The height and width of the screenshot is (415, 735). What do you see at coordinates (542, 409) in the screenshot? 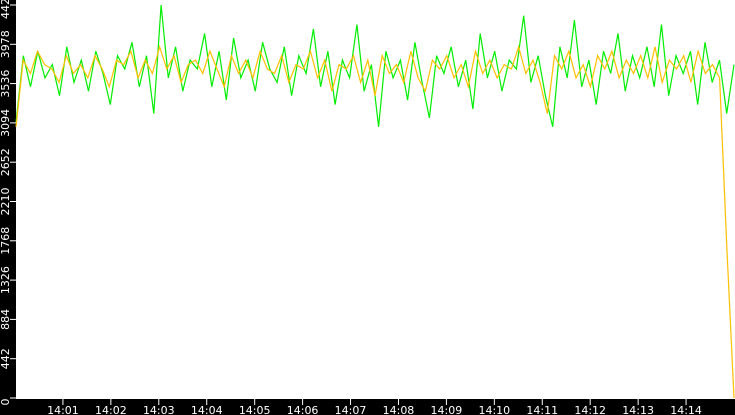
I see `x-tick-label: 14:11` at bounding box center [542, 409].